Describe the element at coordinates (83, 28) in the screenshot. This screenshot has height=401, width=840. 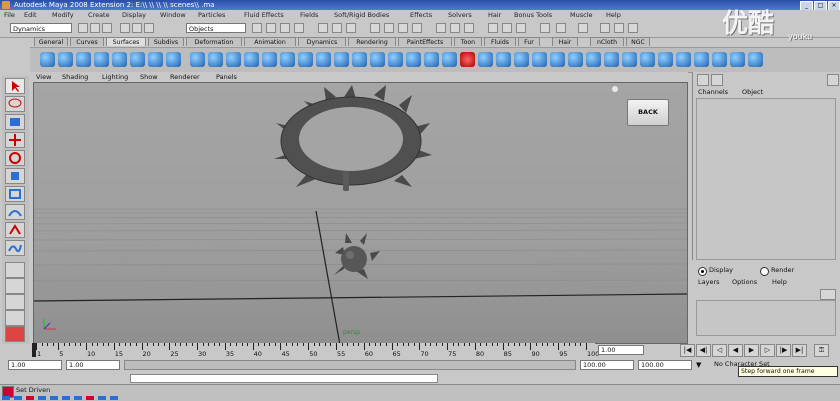
I see `new-scene-icon` at that location.